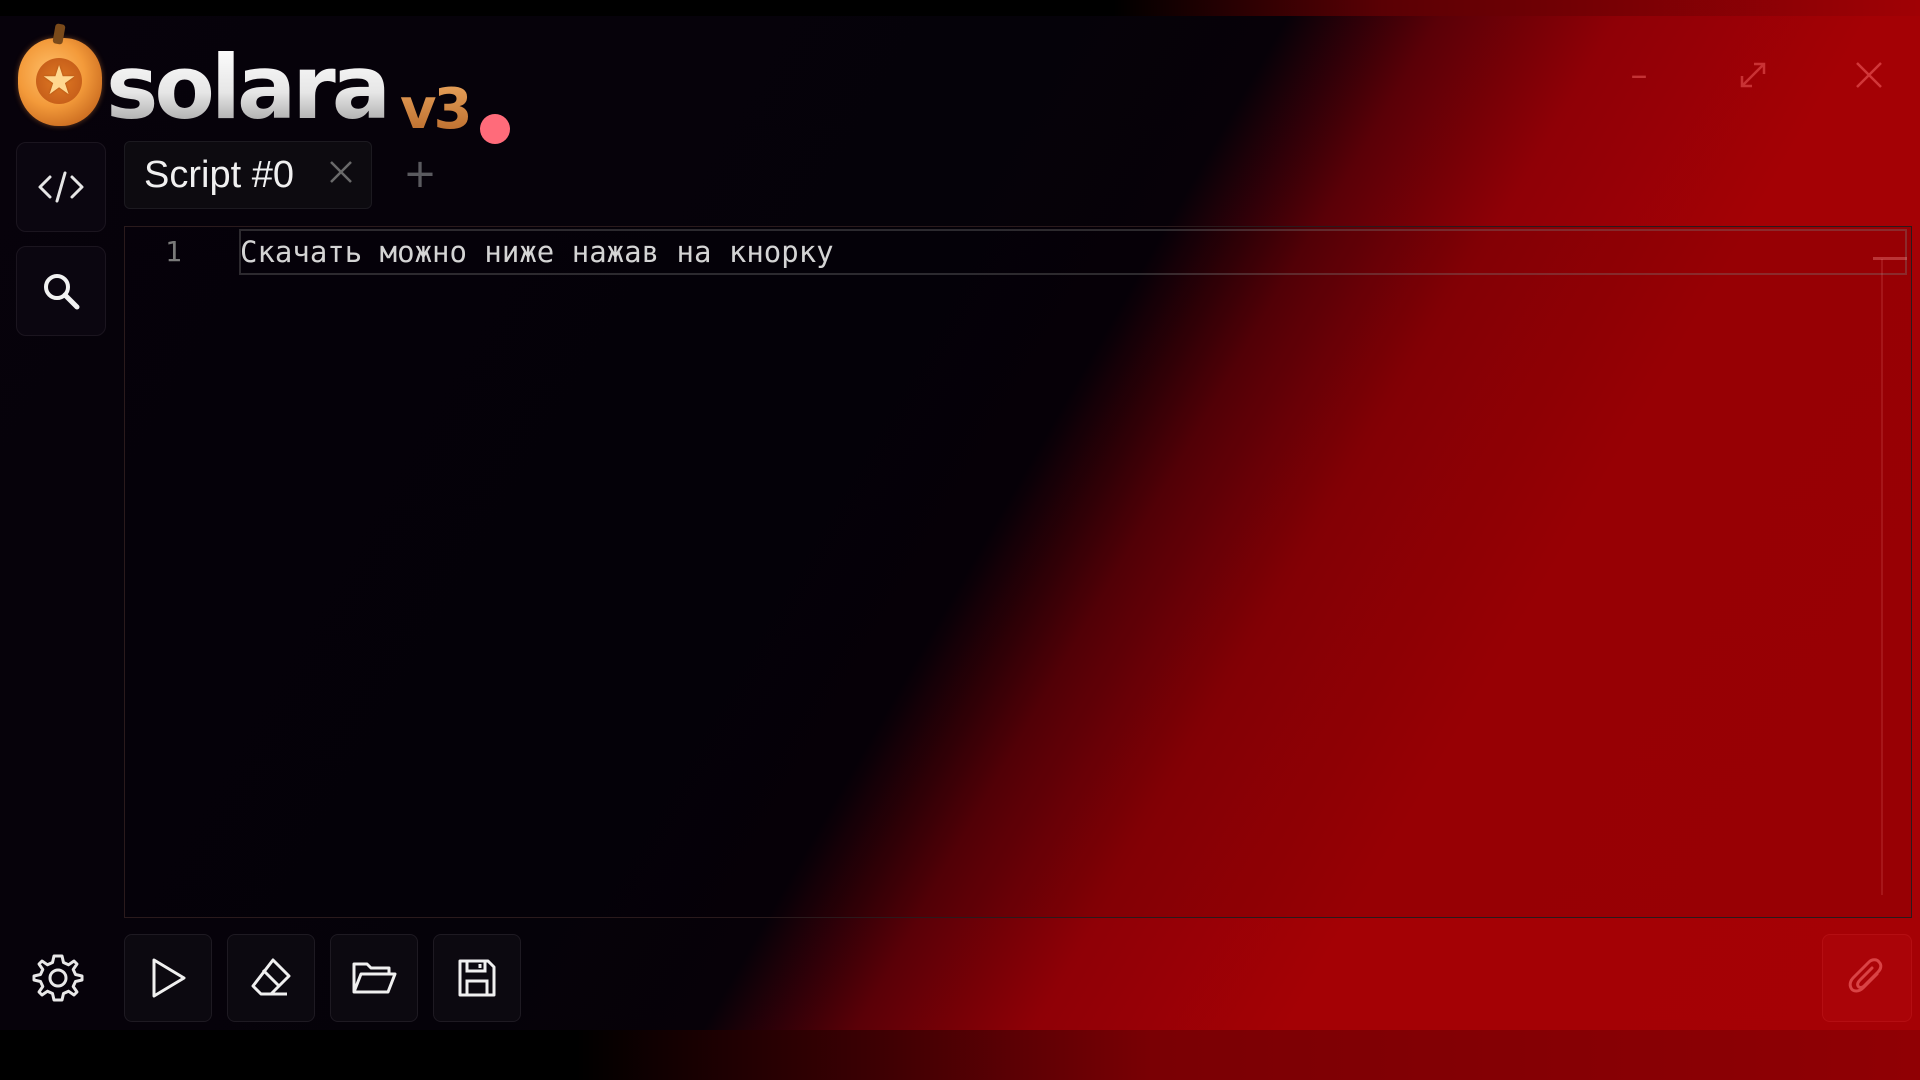  I want to click on tab-close-button, so click(341, 174).